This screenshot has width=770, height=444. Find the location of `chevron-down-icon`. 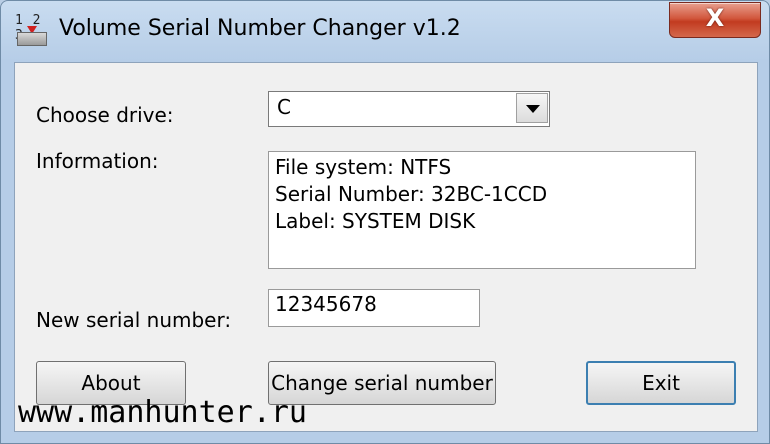

chevron-down-icon is located at coordinates (533, 109).